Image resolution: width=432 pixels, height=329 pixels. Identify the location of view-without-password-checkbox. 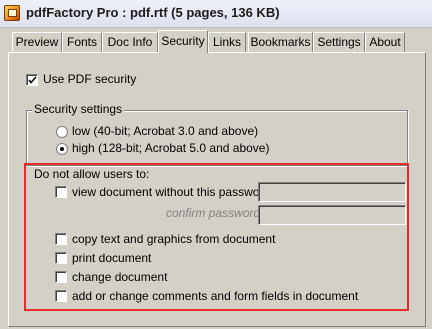
(61, 192).